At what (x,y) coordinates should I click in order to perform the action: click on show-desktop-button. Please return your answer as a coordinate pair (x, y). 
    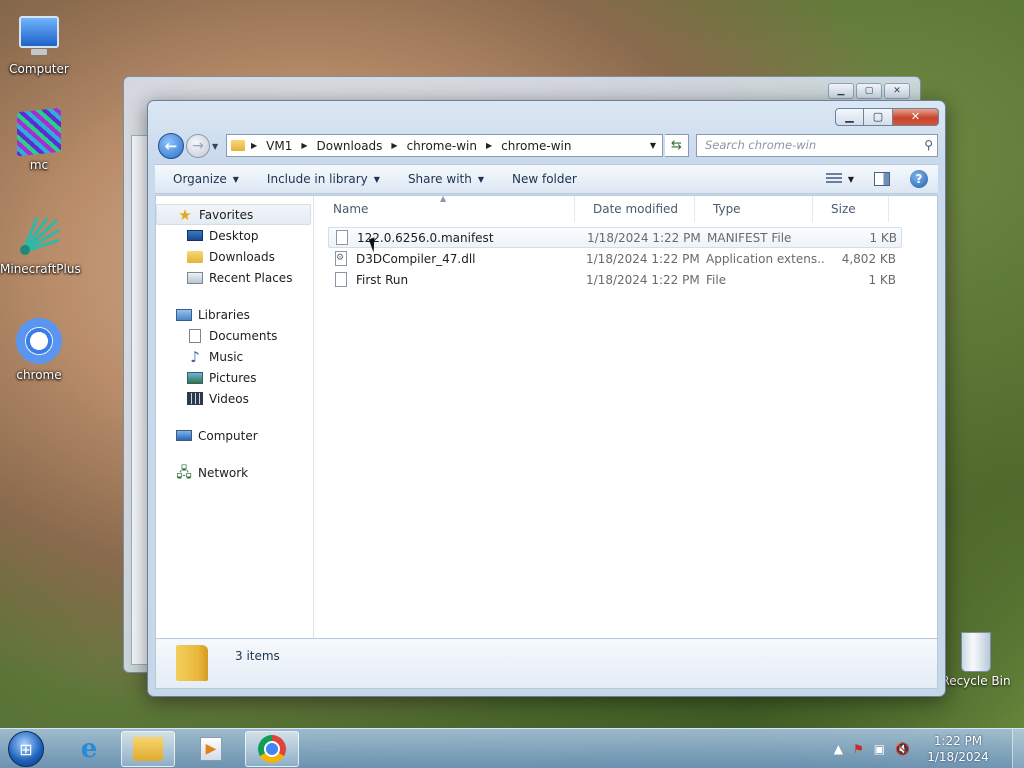
    Looking at the image, I should click on (1018, 748).